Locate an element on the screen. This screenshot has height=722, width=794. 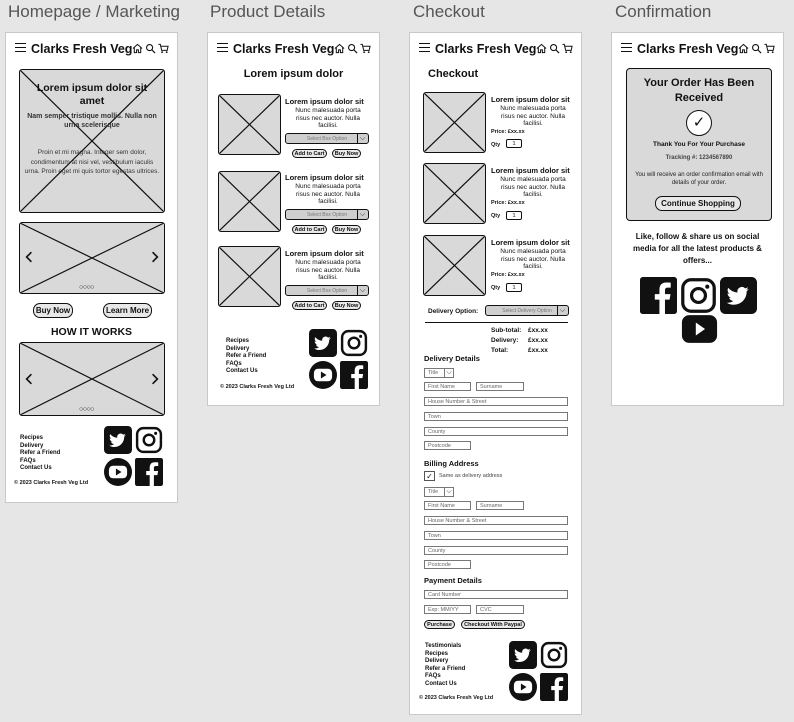
learn-more-button: Learn More is located at coordinates (127, 310).